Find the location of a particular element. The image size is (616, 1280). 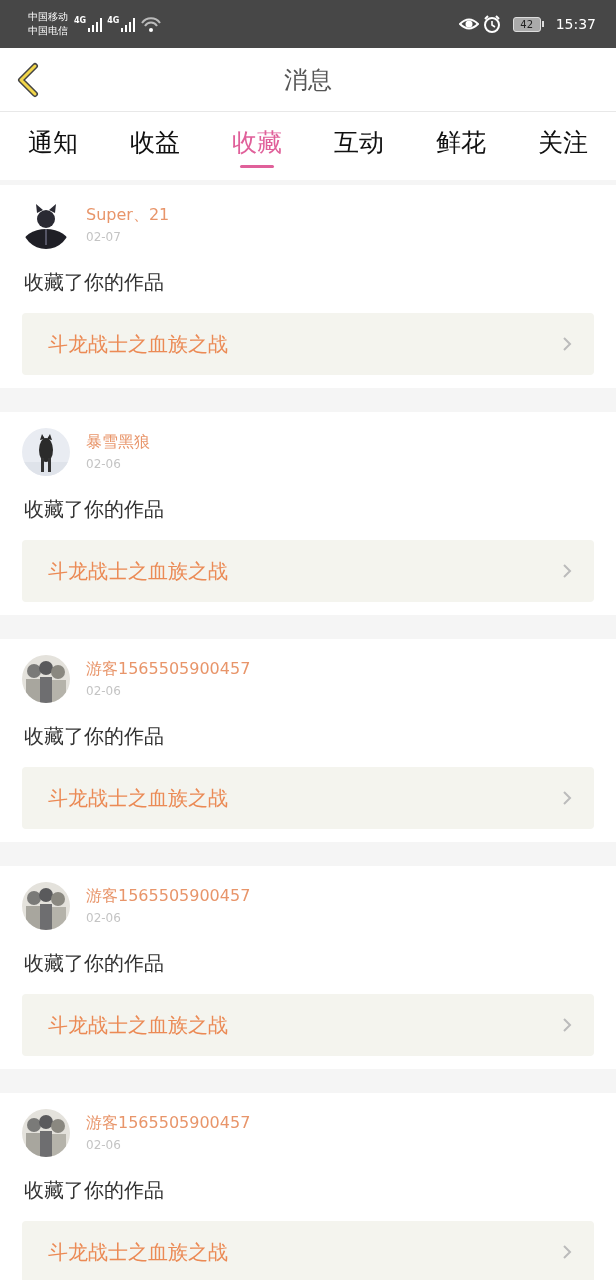

tab: 关注 is located at coordinates (563, 146).